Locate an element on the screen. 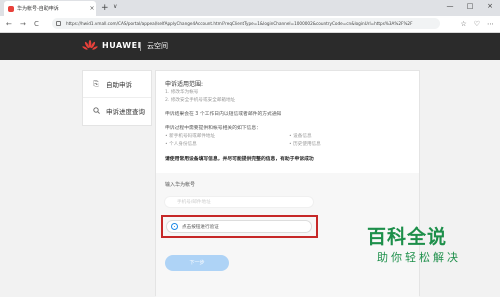 This screenshot has width=500, height=297. sidebar-item-self-appeal: ⎘ 自助申诉 is located at coordinates (117, 84).